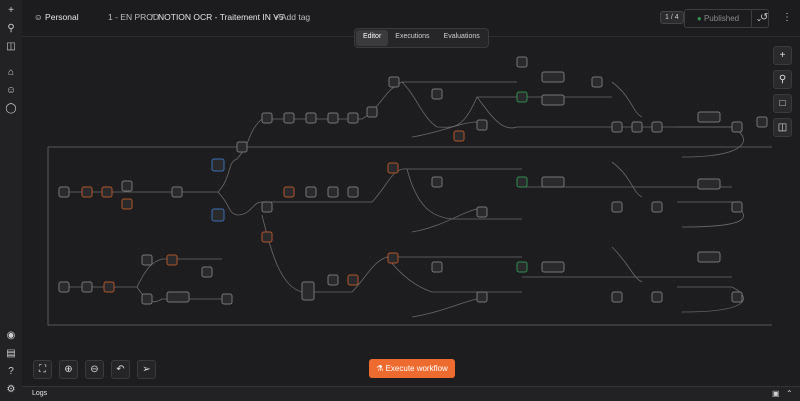 Image resolution: width=800 pixels, height=401 pixels. Describe the element at coordinates (462, 38) in the screenshot. I see `tab-evaluations: Evaluations` at that location.